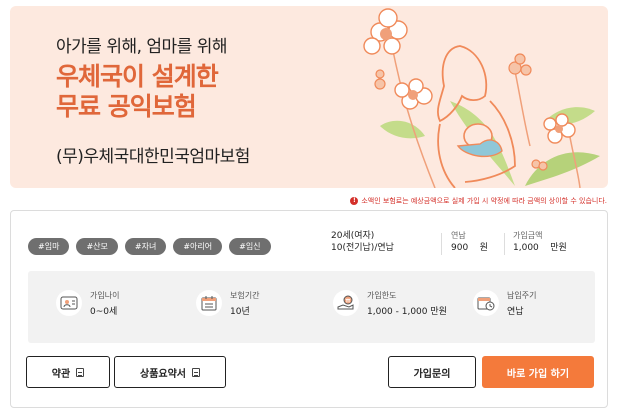  I want to click on banner-title: 우체국이 설계한 무료 공익보험, so click(137, 92).